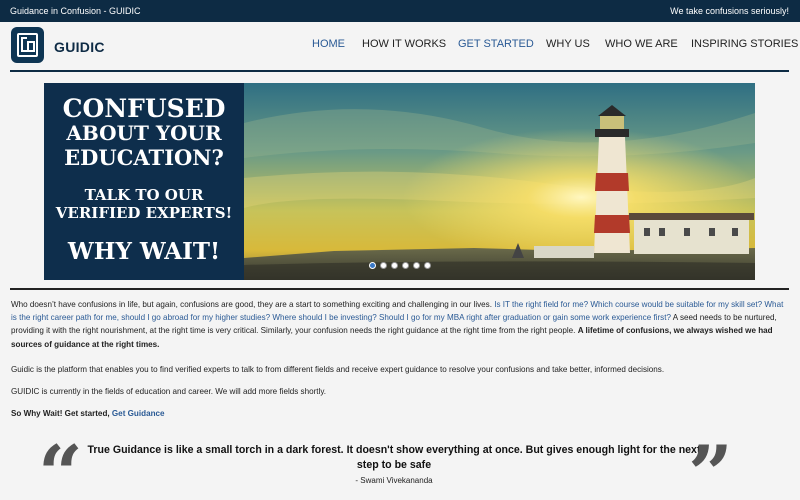 The width and height of the screenshot is (800, 500). Describe the element at coordinates (144, 108) in the screenshot. I see `hero-line-1: CONFUSED` at that location.